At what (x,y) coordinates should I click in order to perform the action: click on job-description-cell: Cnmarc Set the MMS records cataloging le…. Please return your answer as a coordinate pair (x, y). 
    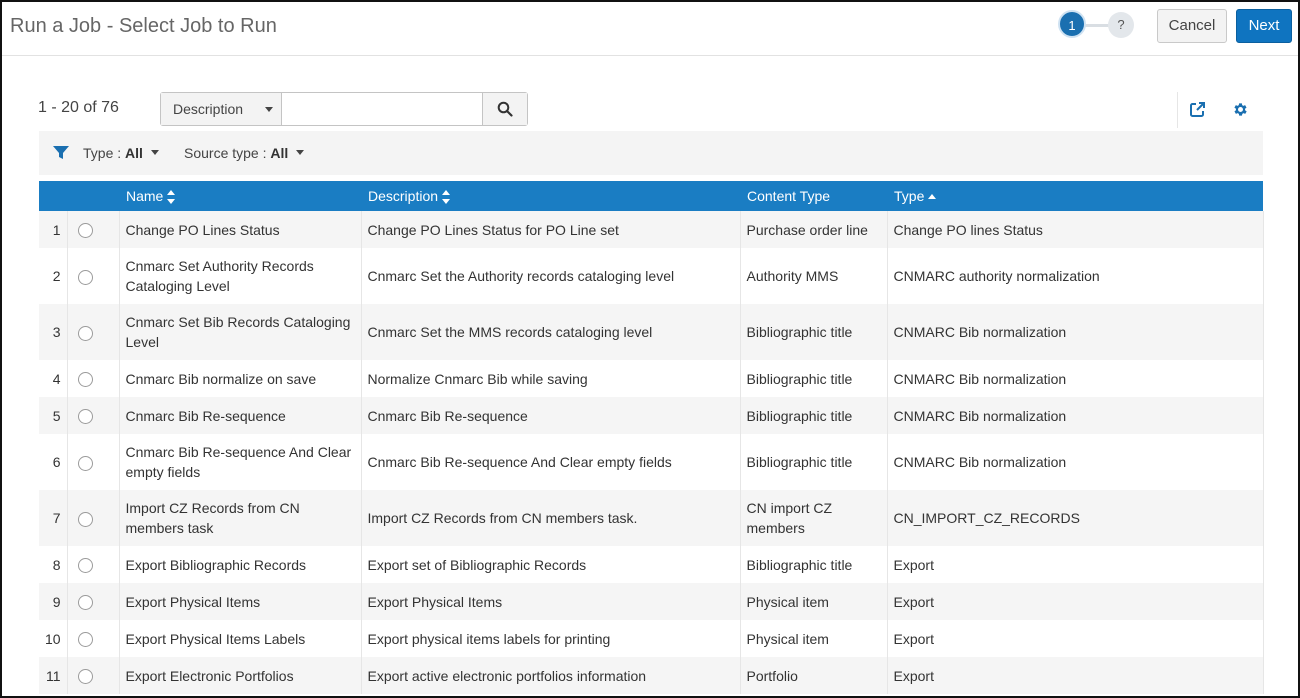
    Looking at the image, I should click on (551, 332).